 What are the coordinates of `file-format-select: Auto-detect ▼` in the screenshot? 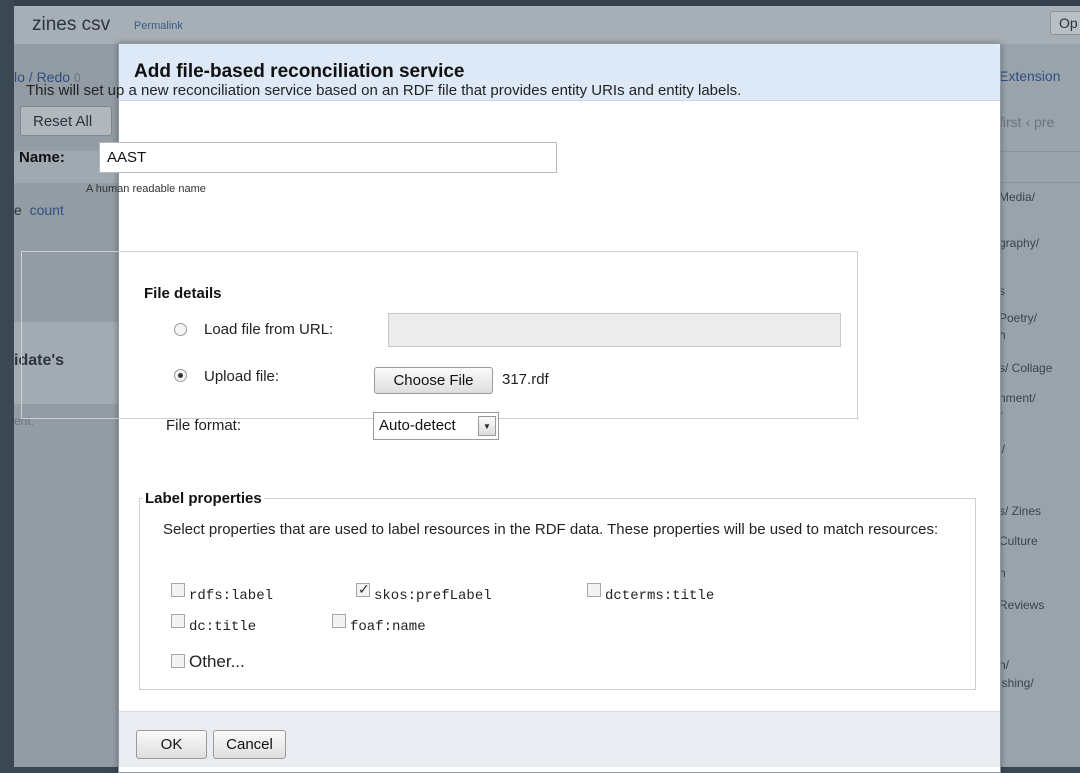 It's located at (436, 426).